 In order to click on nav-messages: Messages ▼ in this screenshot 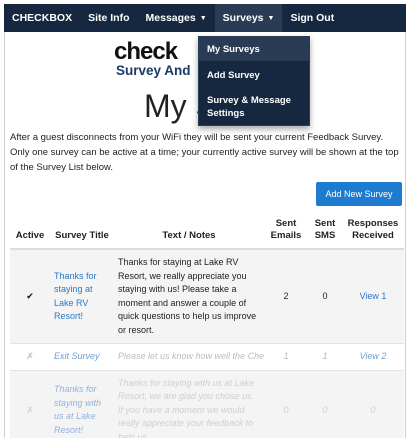, I will do `click(176, 18)`.